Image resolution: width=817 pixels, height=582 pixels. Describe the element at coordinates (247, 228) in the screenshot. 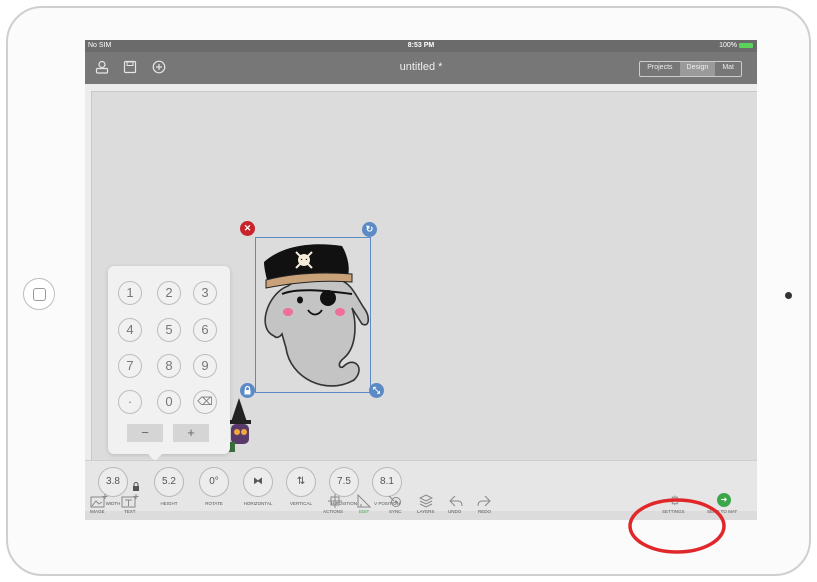

I see `delete-handle-icon: ✕` at that location.